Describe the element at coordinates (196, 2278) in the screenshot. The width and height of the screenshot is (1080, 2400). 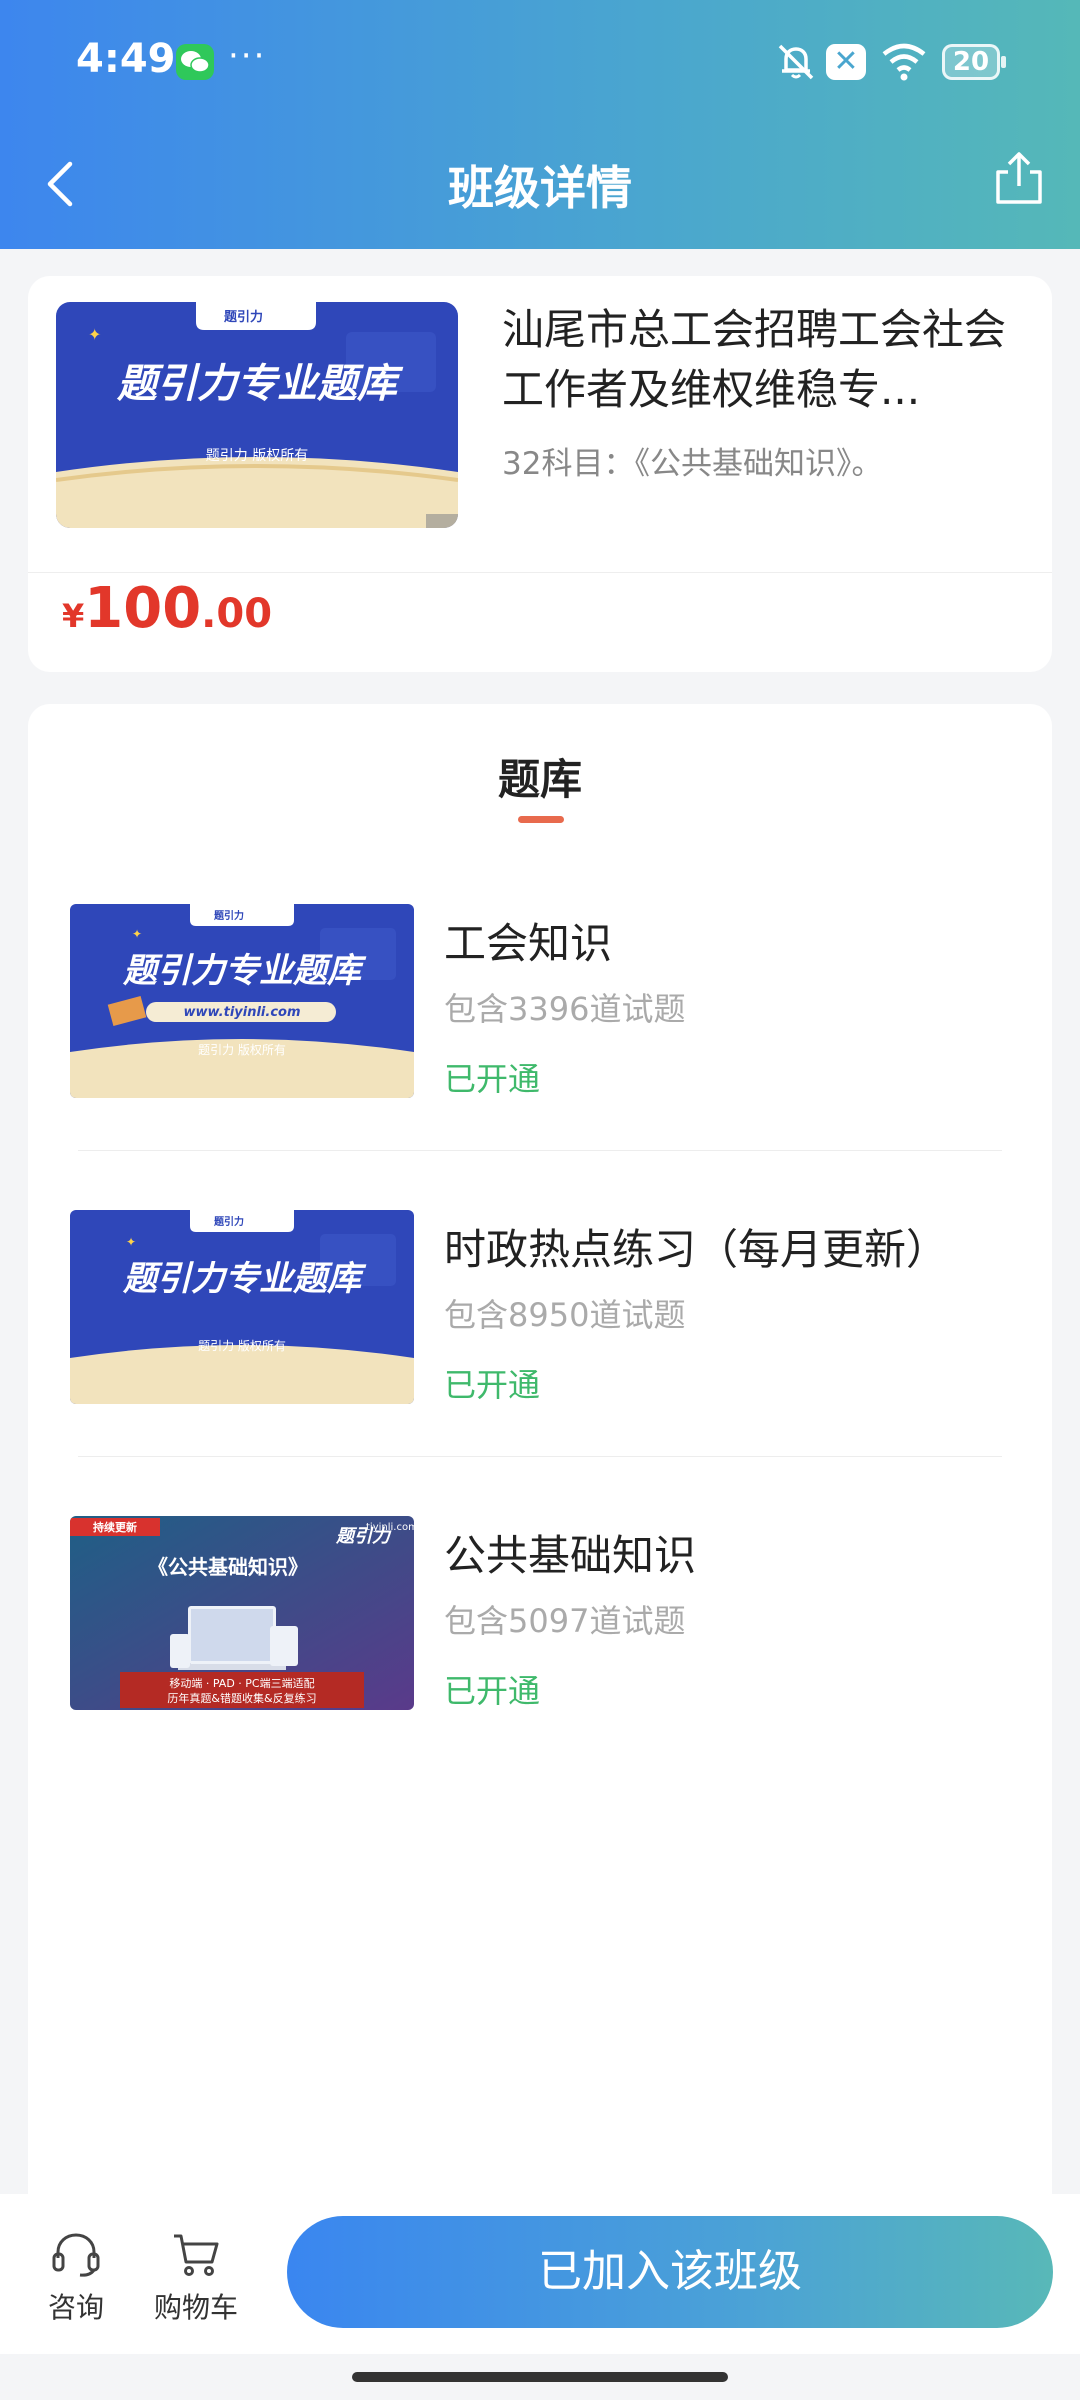
I see `cart-button: 购物车` at that location.